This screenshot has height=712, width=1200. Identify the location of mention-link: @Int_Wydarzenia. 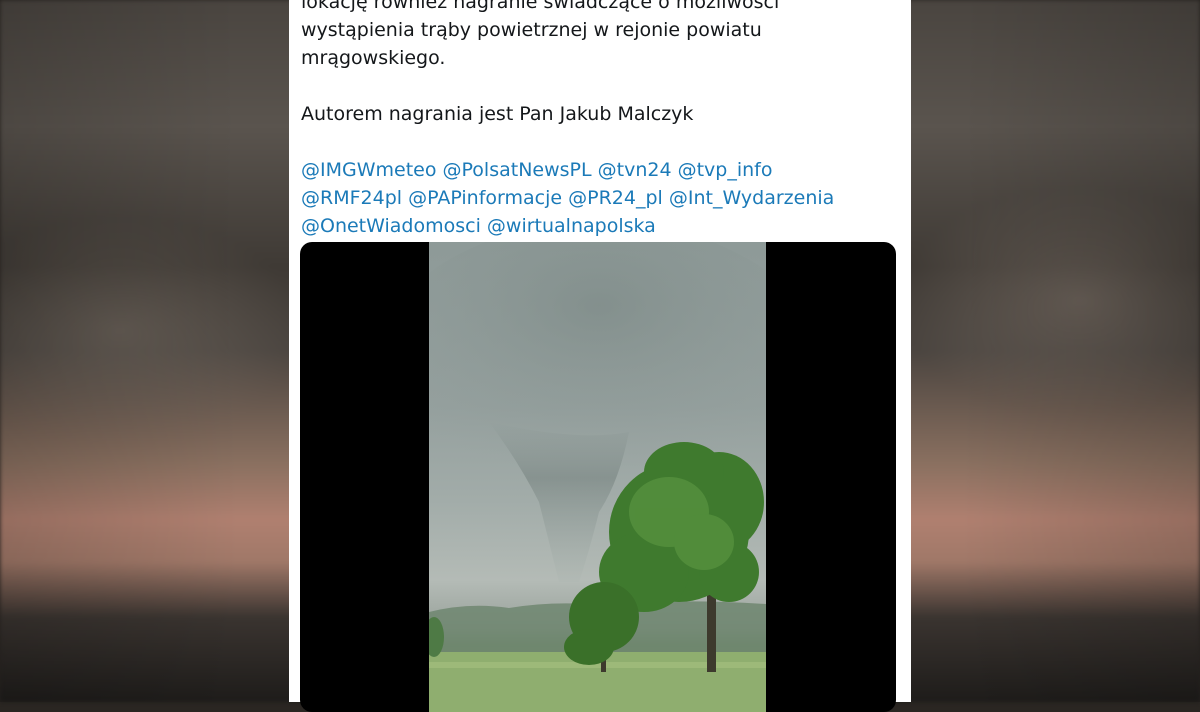
(751, 198).